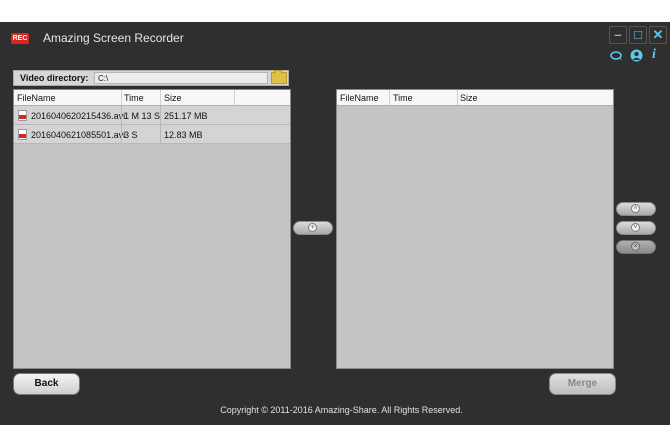 This screenshot has width=670, height=447. I want to click on plus-icon: +, so click(312, 227).